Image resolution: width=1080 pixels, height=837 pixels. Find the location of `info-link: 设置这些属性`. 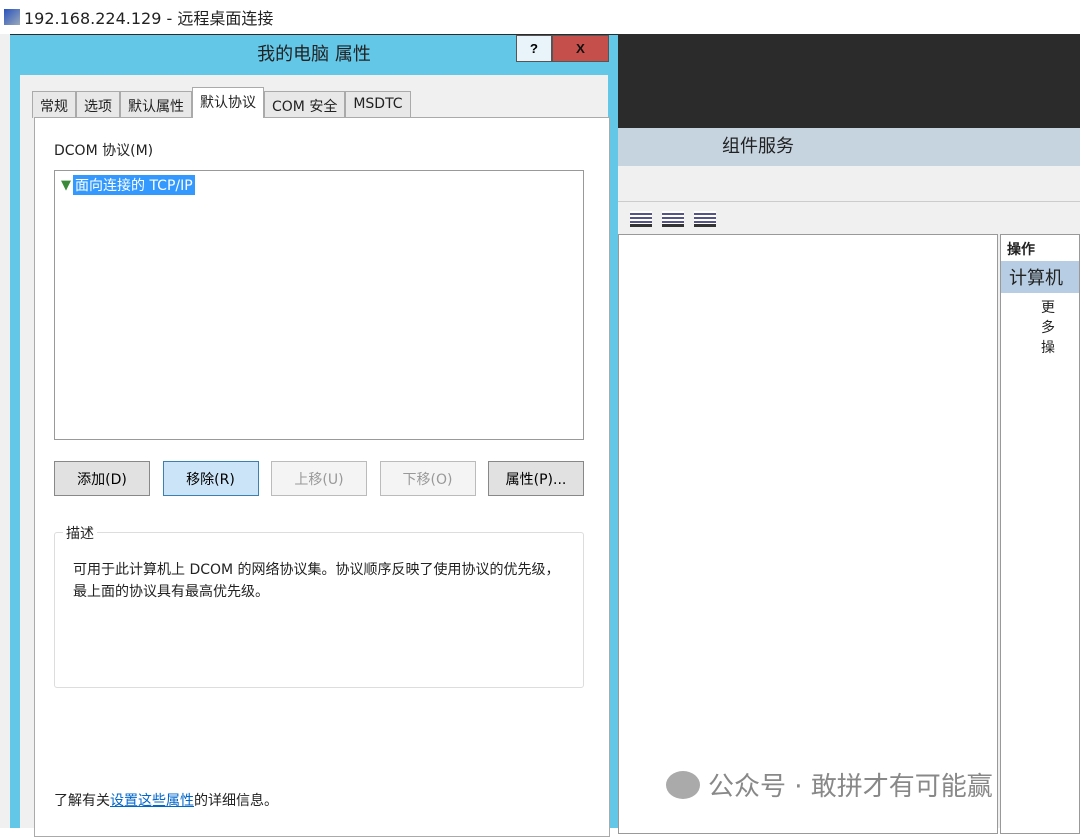

info-link: 设置这些属性 is located at coordinates (152, 801).